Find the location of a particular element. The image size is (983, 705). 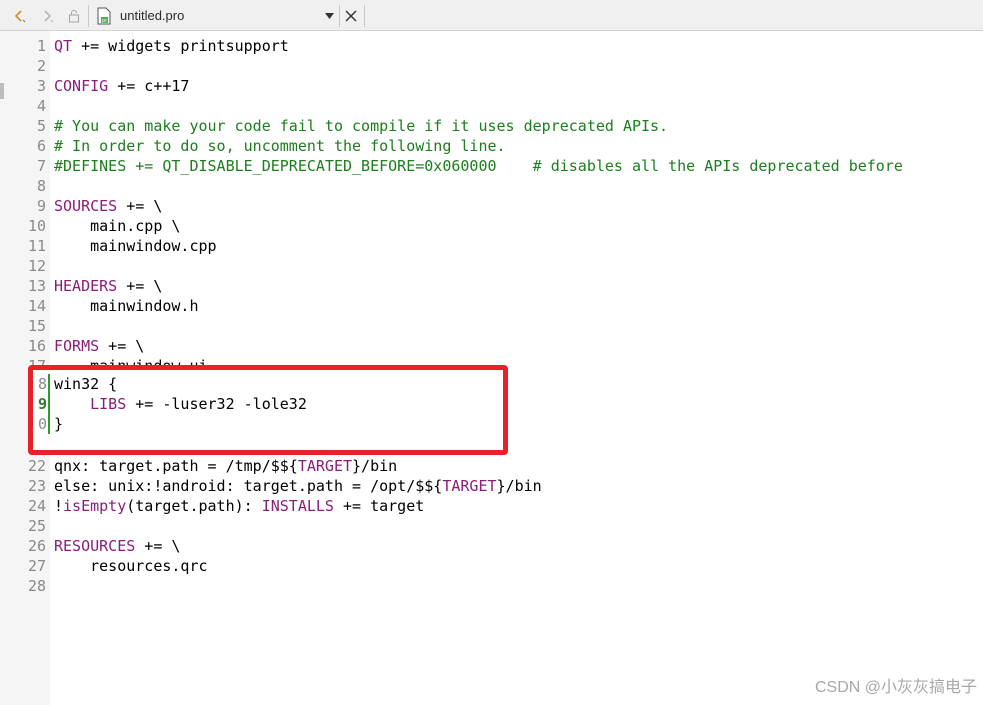

code-keyword: LIBS is located at coordinates (108, 404).